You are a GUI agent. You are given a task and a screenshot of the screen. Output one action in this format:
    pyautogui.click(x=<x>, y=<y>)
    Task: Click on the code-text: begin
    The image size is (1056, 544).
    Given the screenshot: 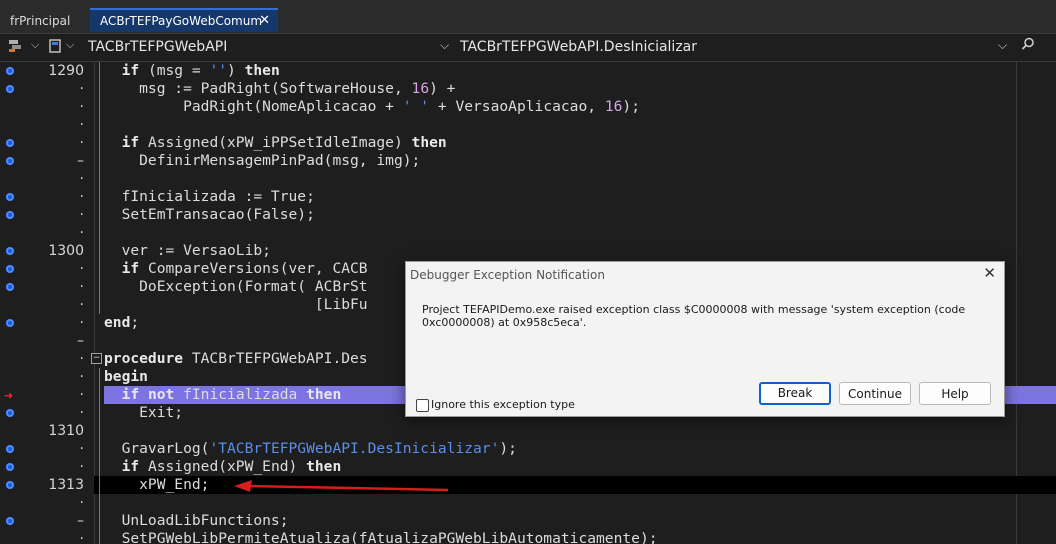 What is the action you would take?
    pyautogui.click(x=126, y=376)
    